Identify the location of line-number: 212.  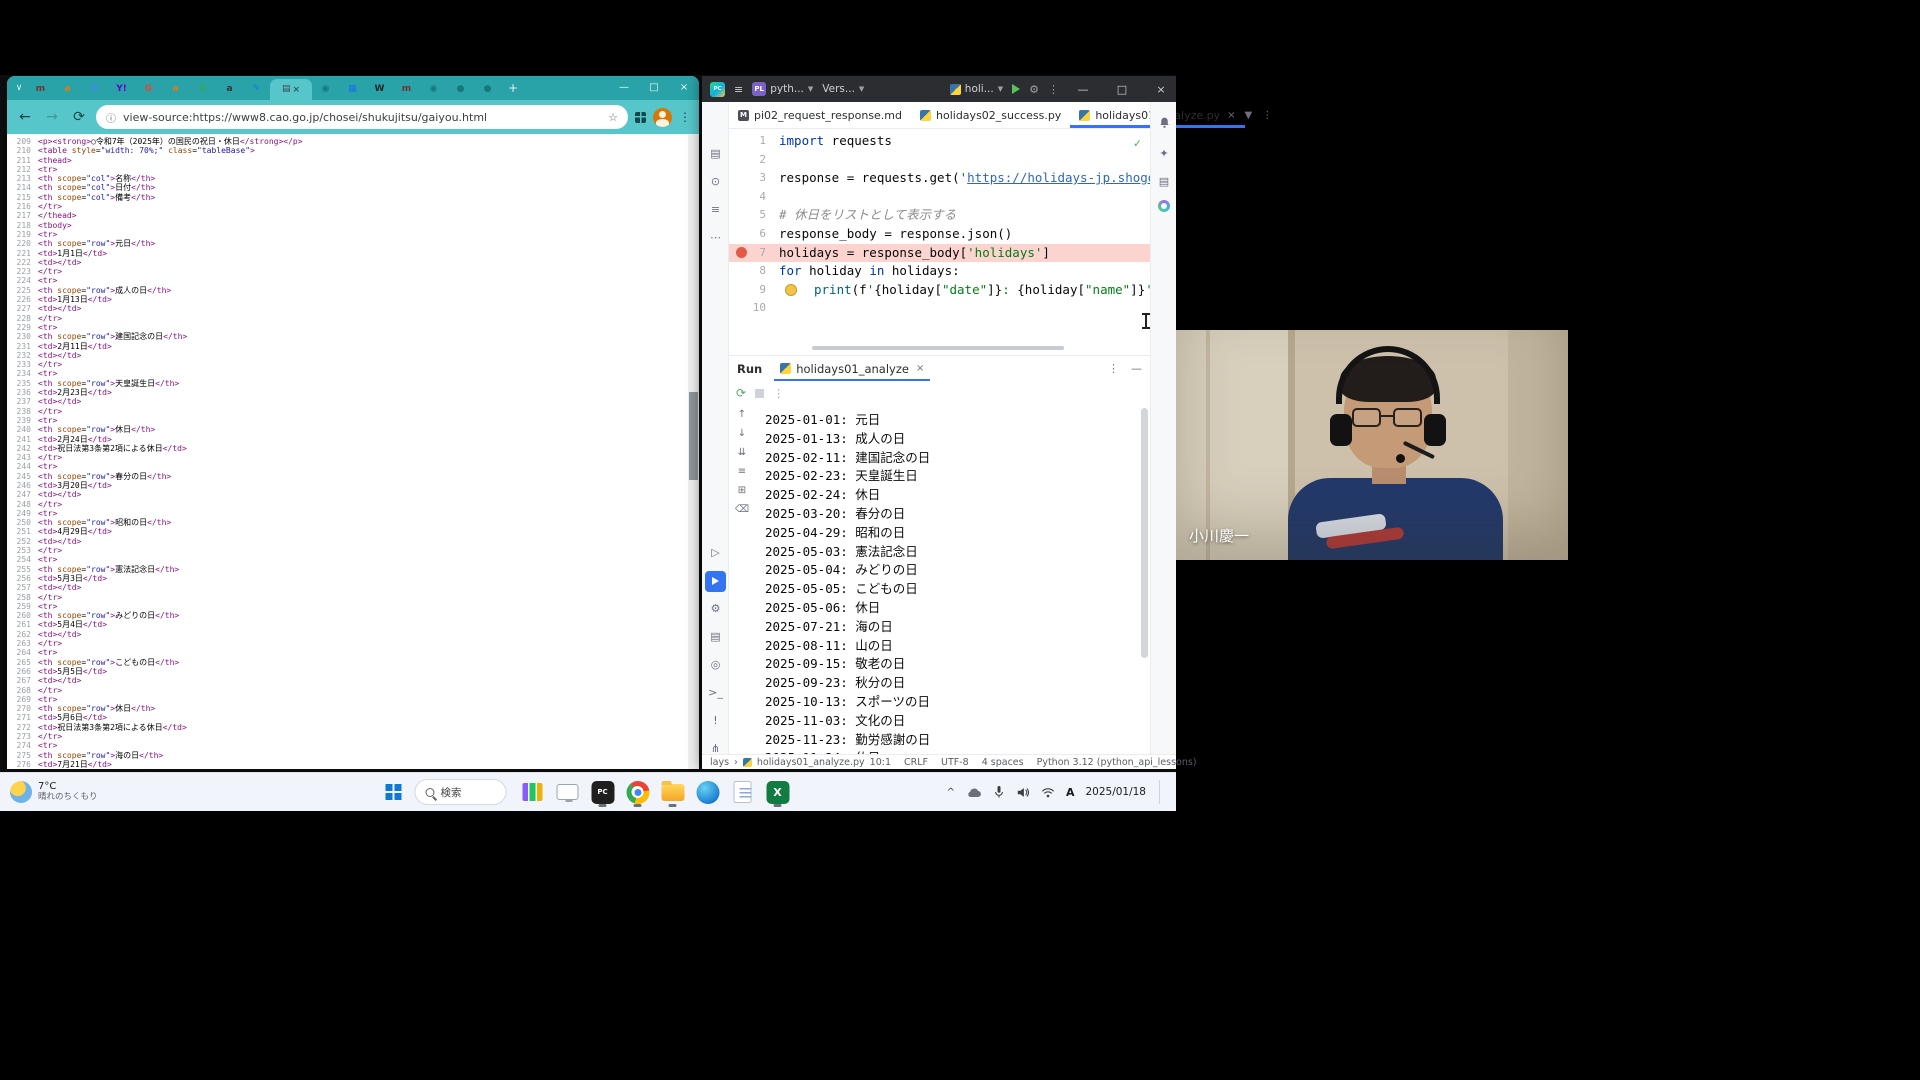
(19, 169).